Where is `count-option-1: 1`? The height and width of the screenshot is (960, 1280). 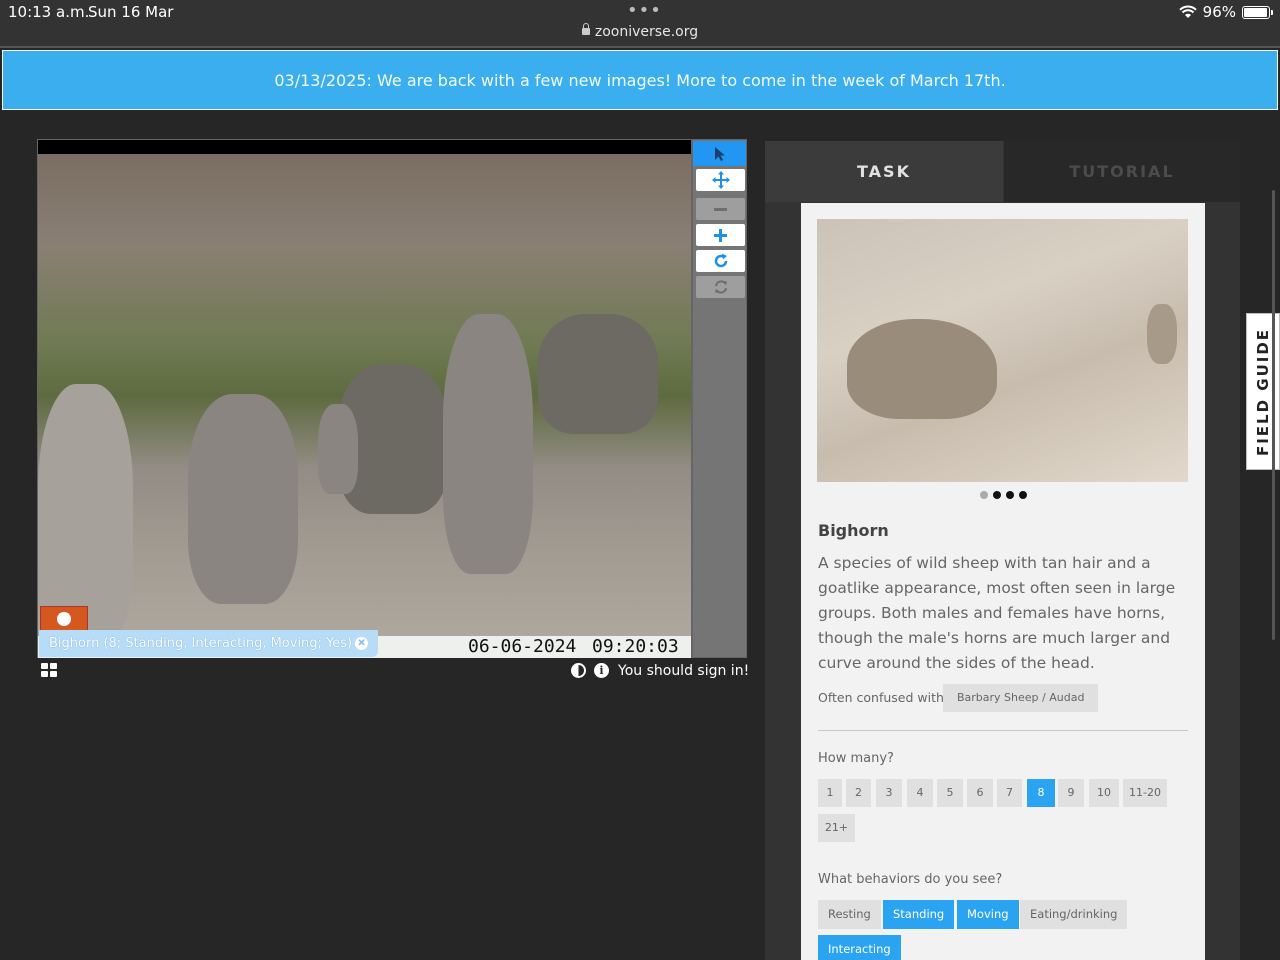 count-option-1: 1 is located at coordinates (830, 793).